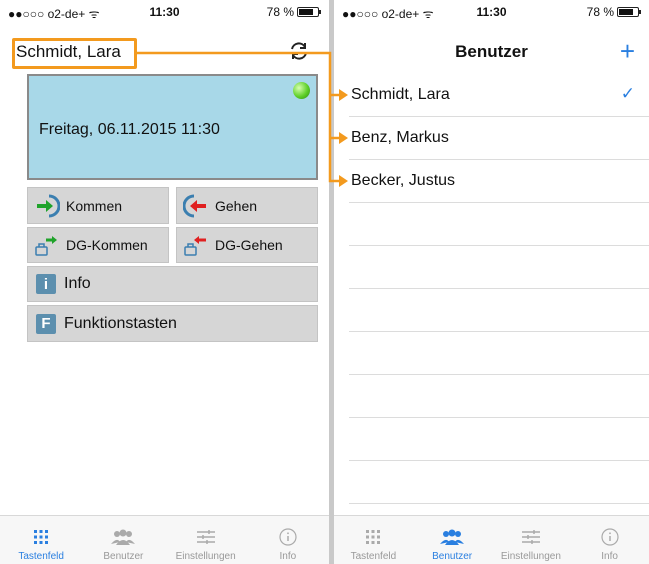 This screenshot has width=649, height=564. What do you see at coordinates (400, 94) in the screenshot?
I see `user-name: Schmidt, Lara` at bounding box center [400, 94].